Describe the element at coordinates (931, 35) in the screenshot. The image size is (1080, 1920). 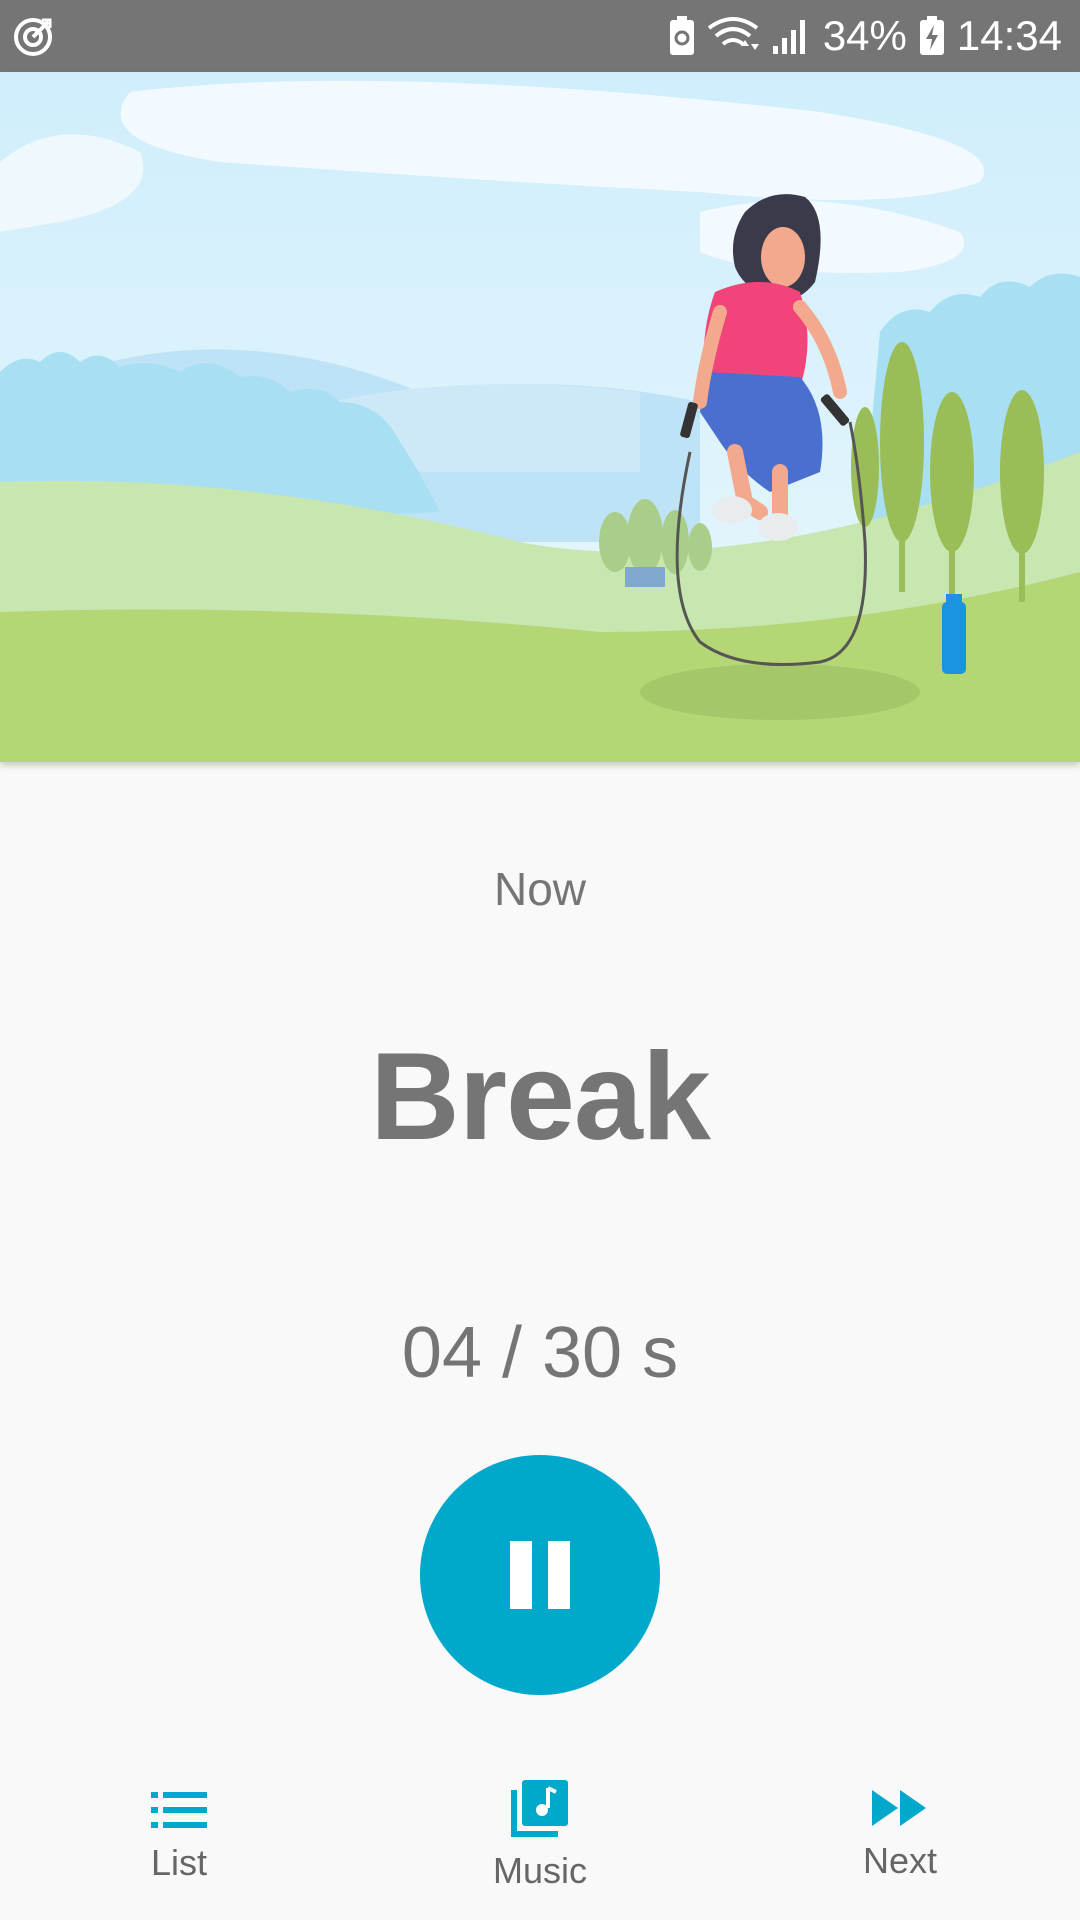
I see `charging-battery-icon` at that location.